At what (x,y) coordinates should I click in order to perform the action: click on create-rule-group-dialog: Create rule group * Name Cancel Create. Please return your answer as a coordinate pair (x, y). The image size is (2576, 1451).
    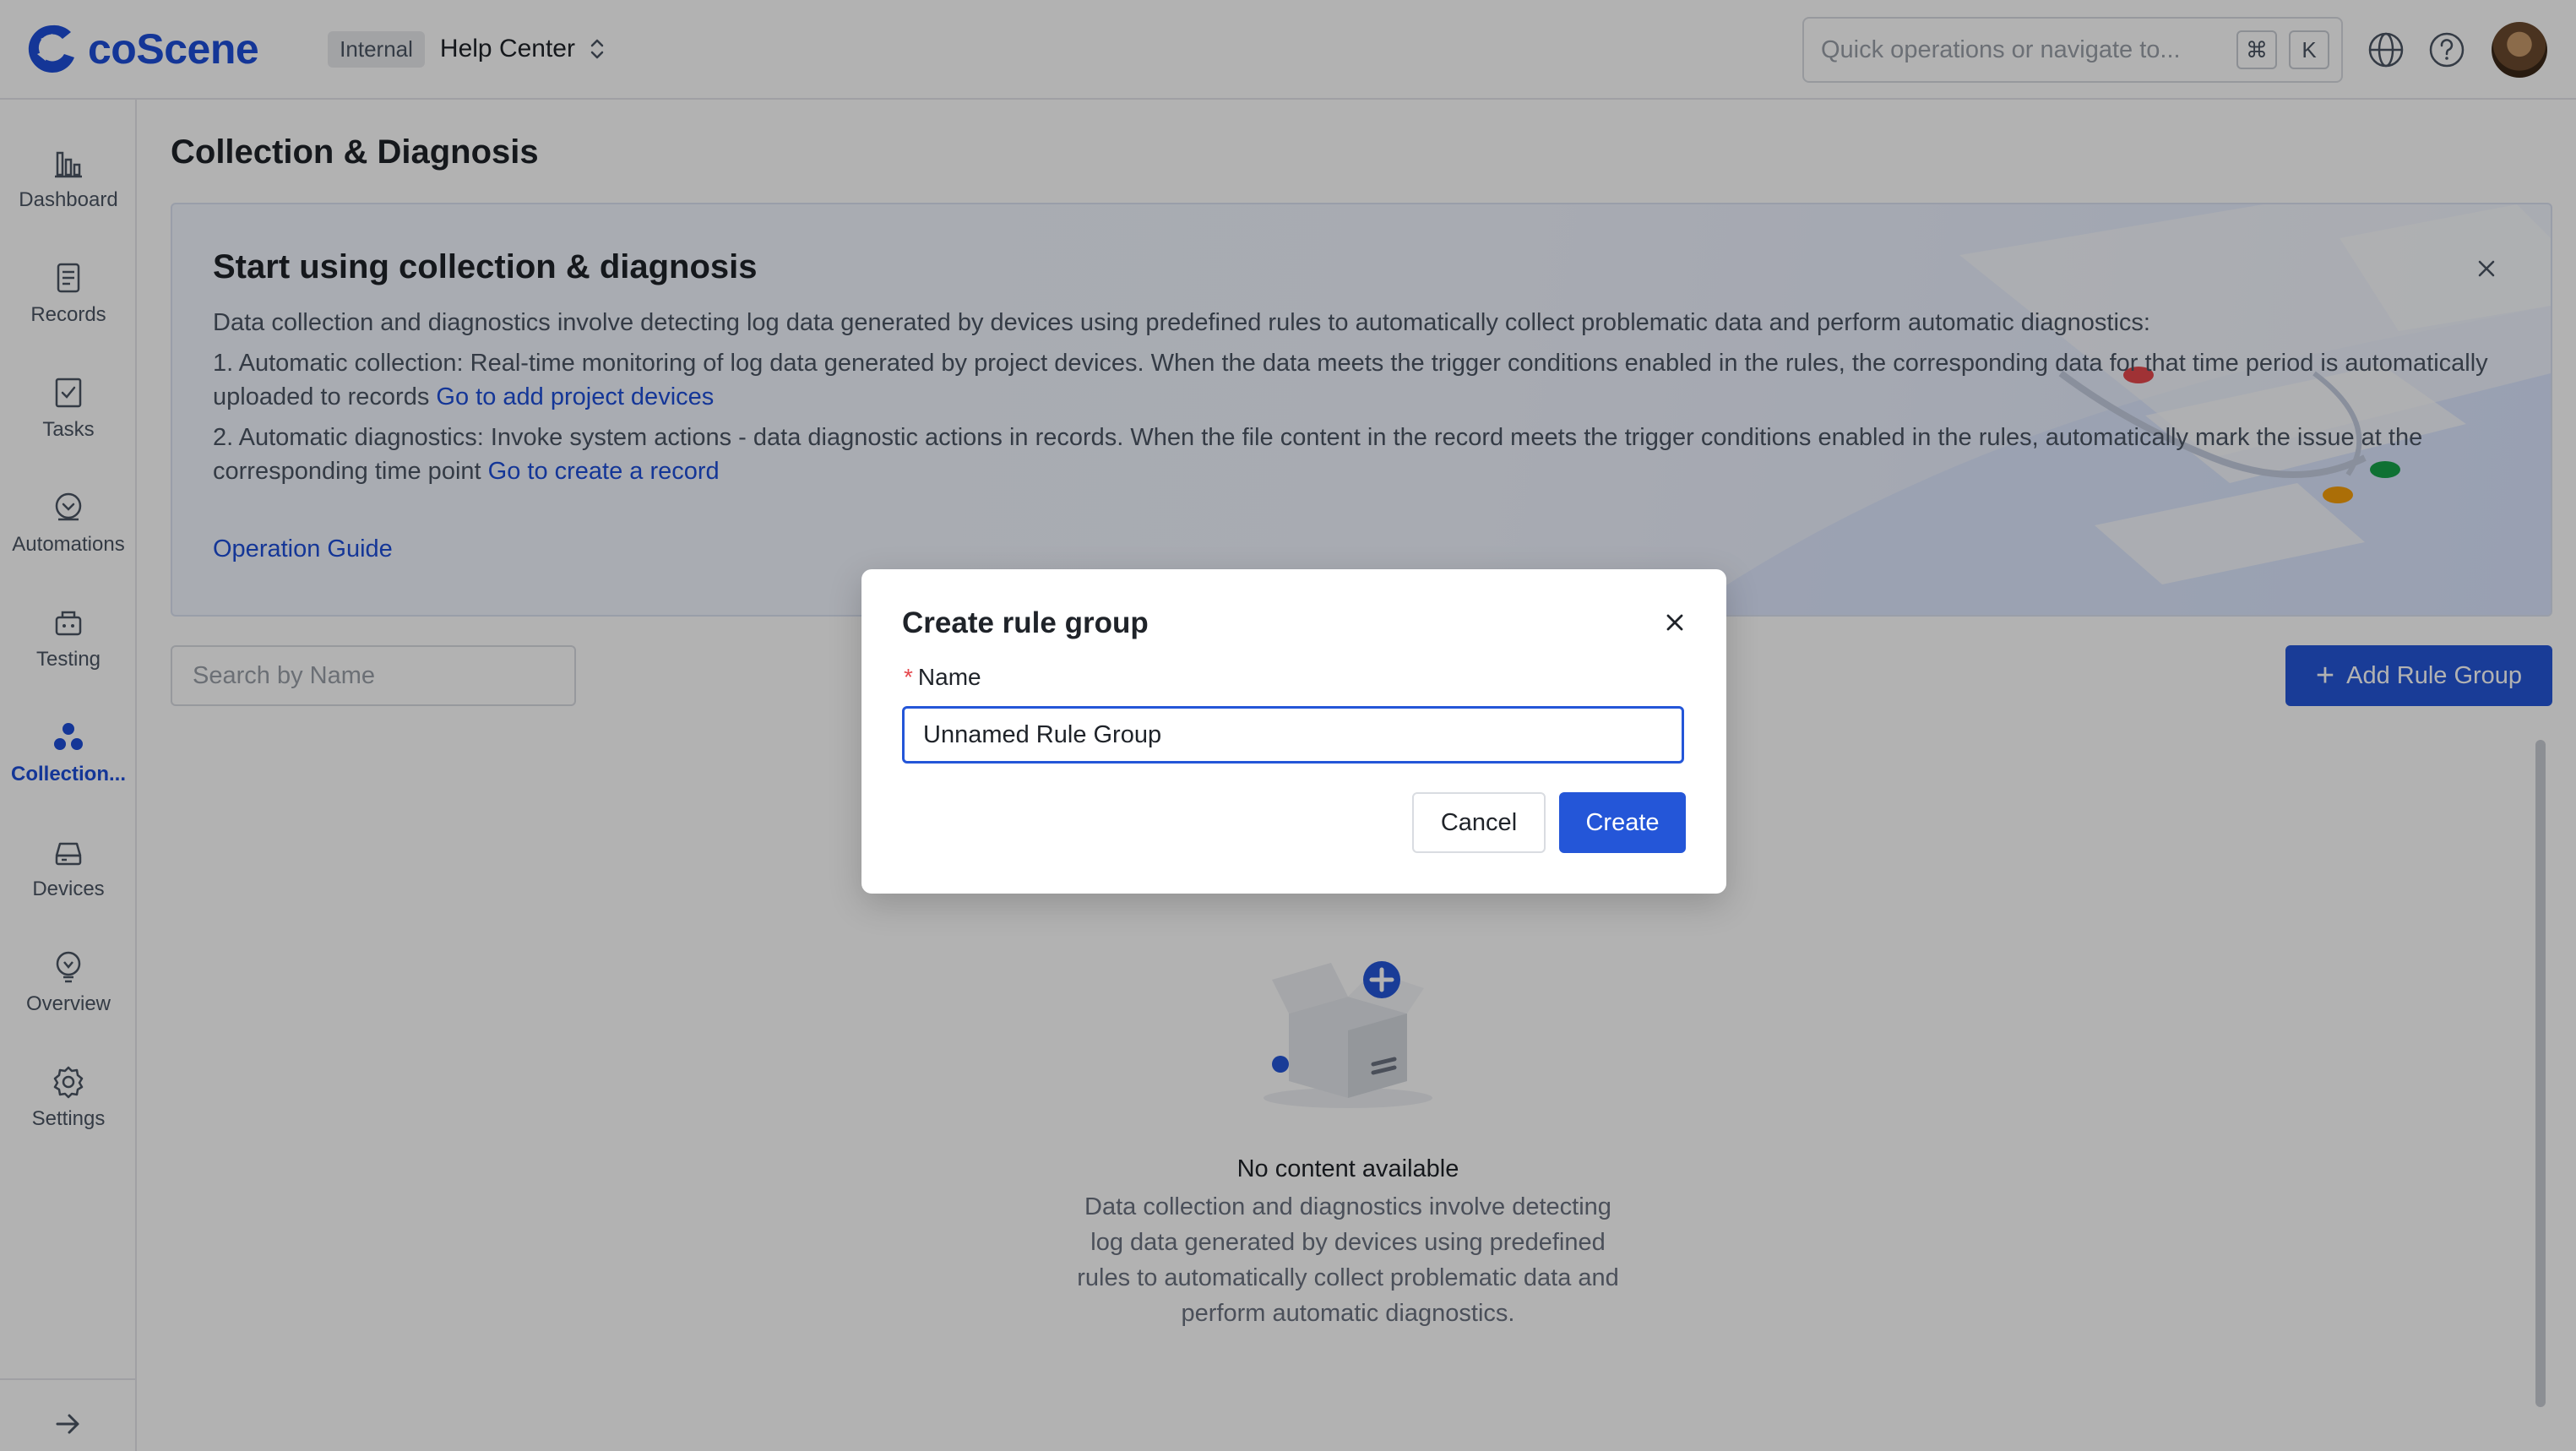
    Looking at the image, I should click on (1293, 731).